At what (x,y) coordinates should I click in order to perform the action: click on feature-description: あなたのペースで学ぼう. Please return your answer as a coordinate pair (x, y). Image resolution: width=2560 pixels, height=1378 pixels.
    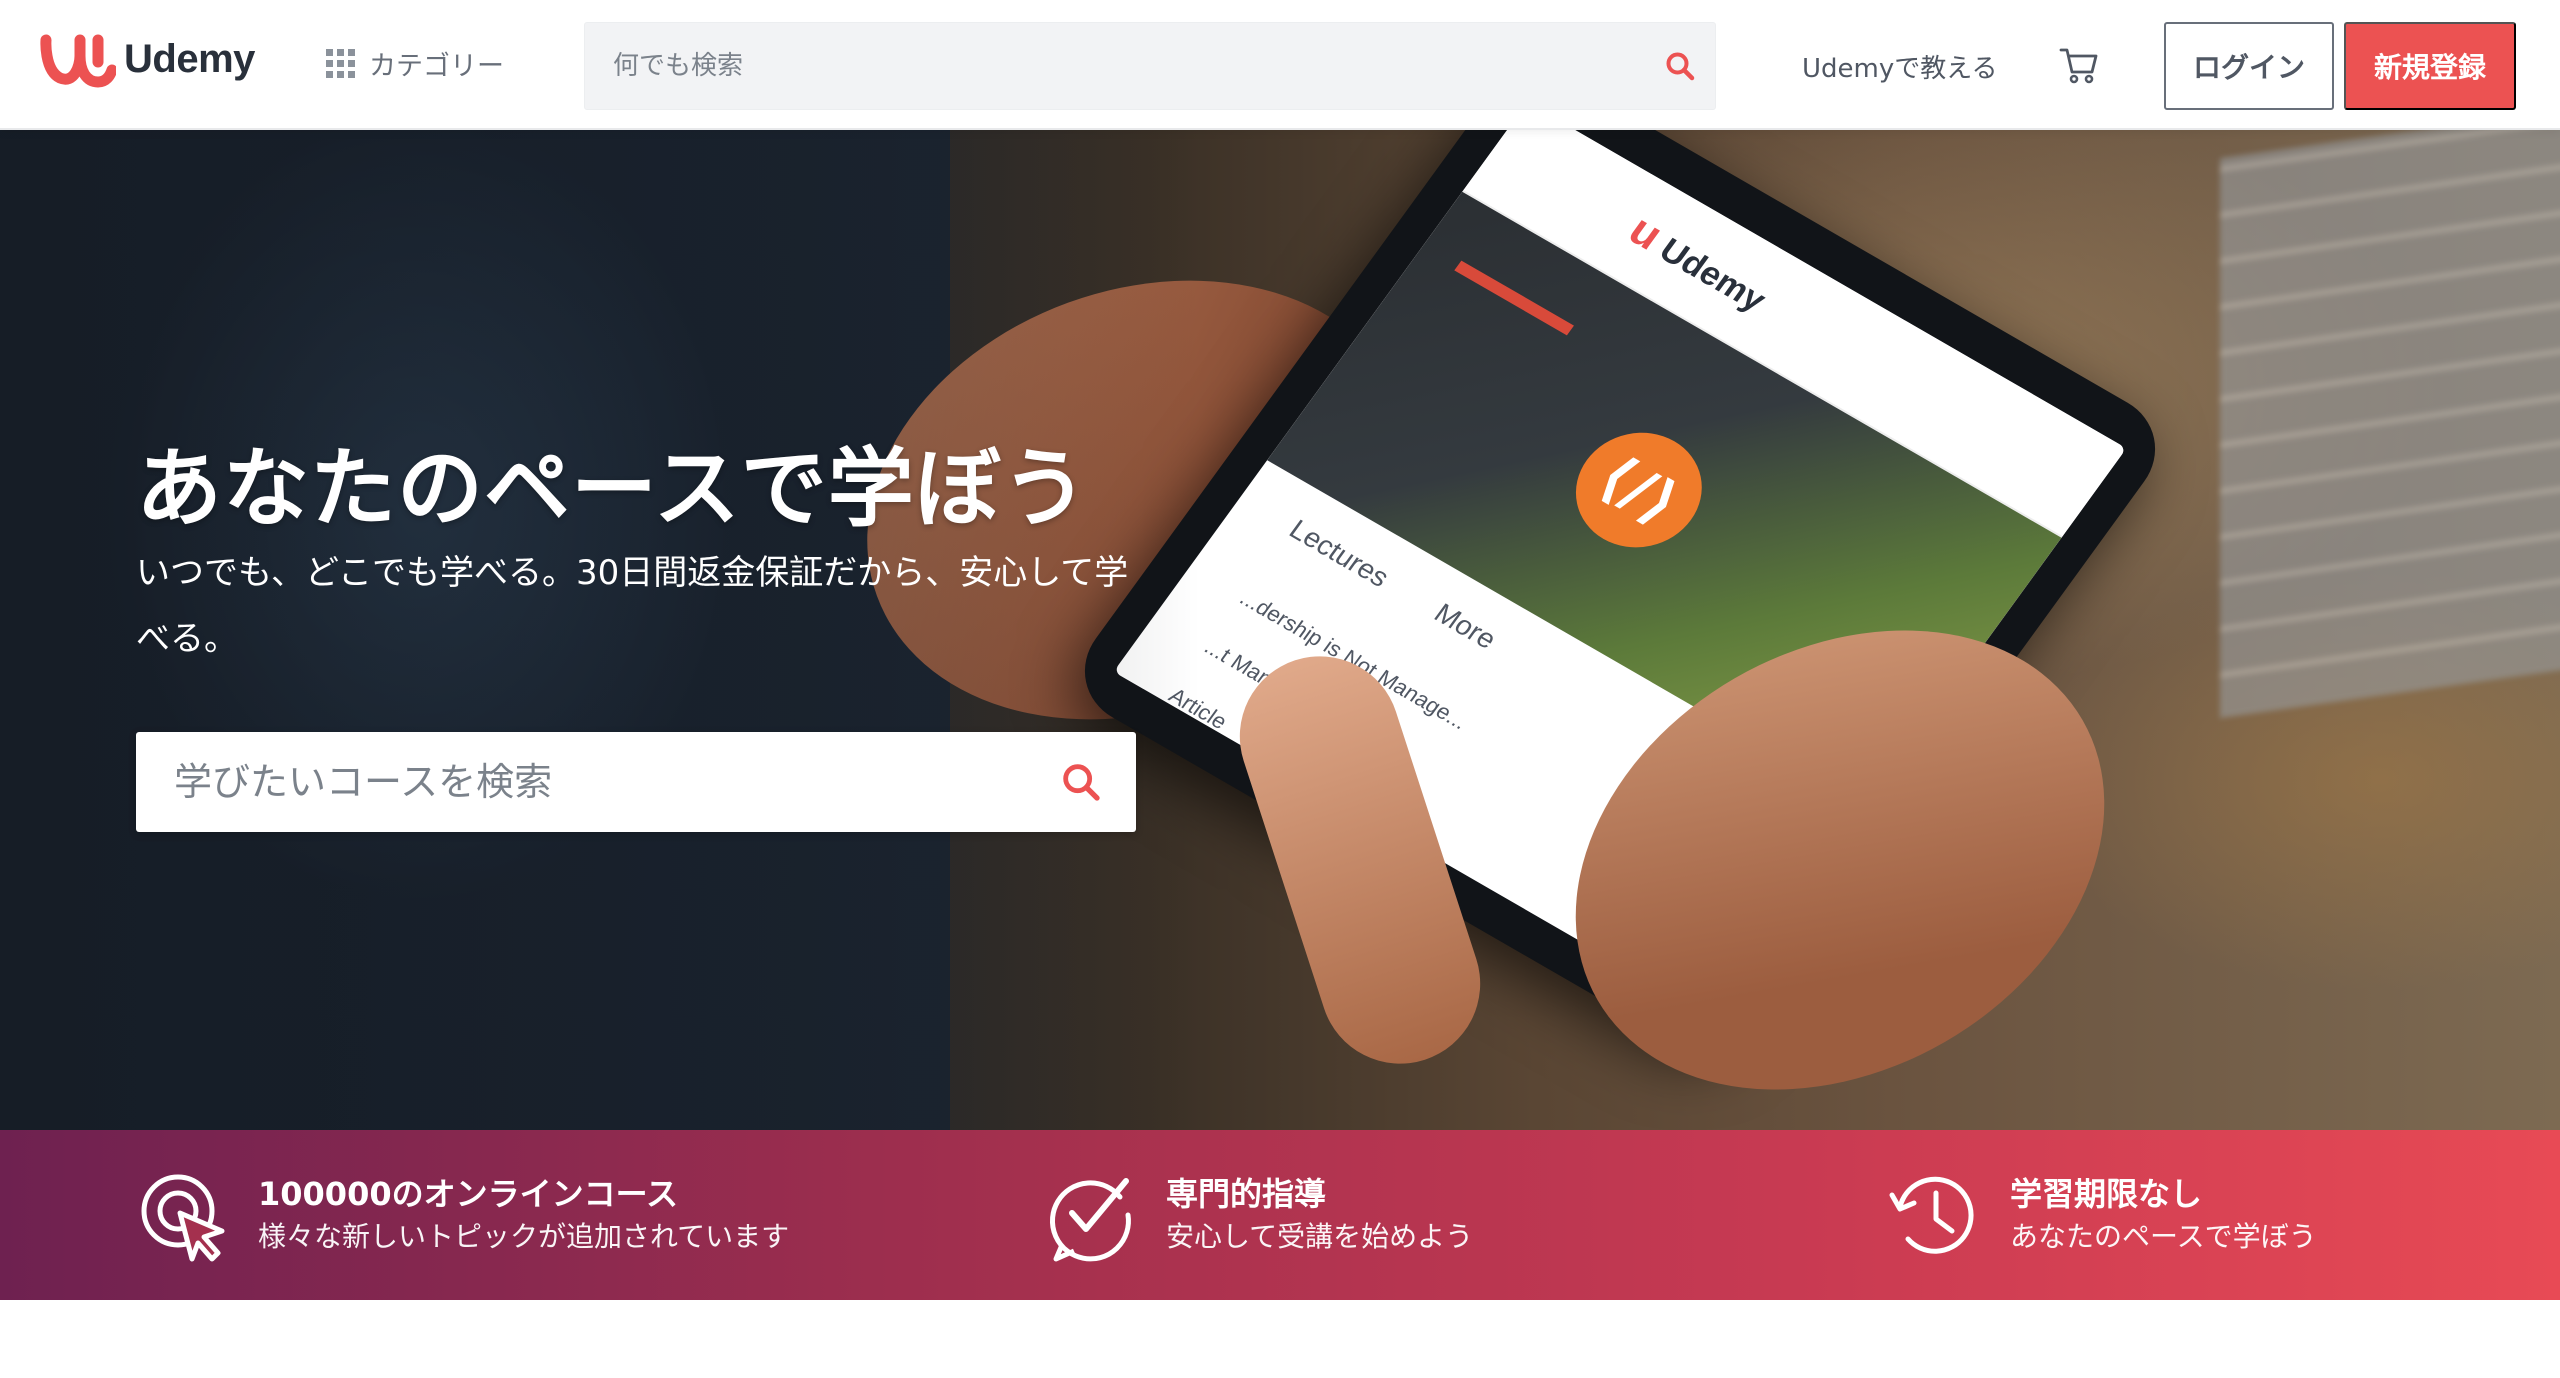
    Looking at the image, I should click on (2163, 1236).